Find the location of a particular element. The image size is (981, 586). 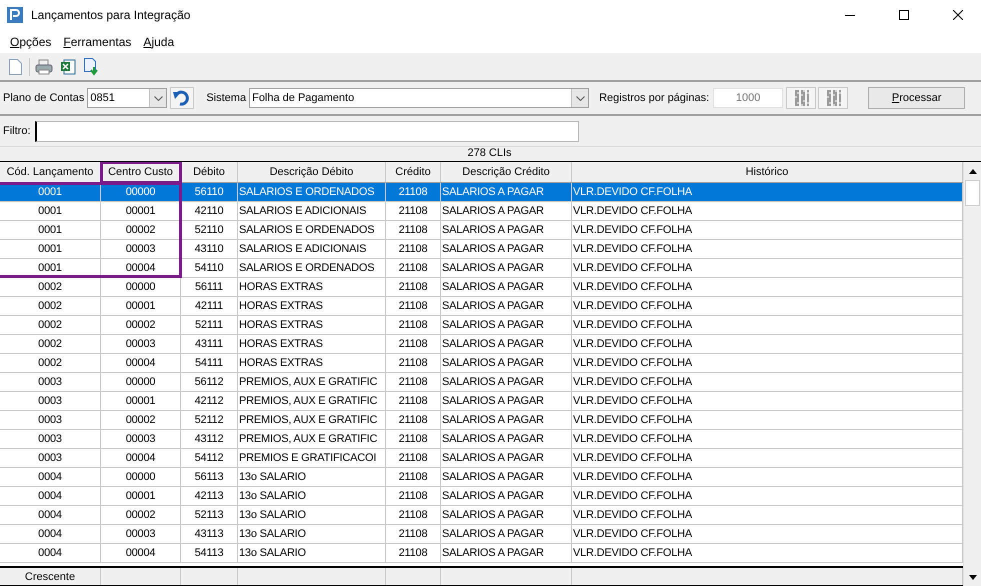

table-cell: VLR.DEVIDO CF.FOLHA is located at coordinates (767, 553).